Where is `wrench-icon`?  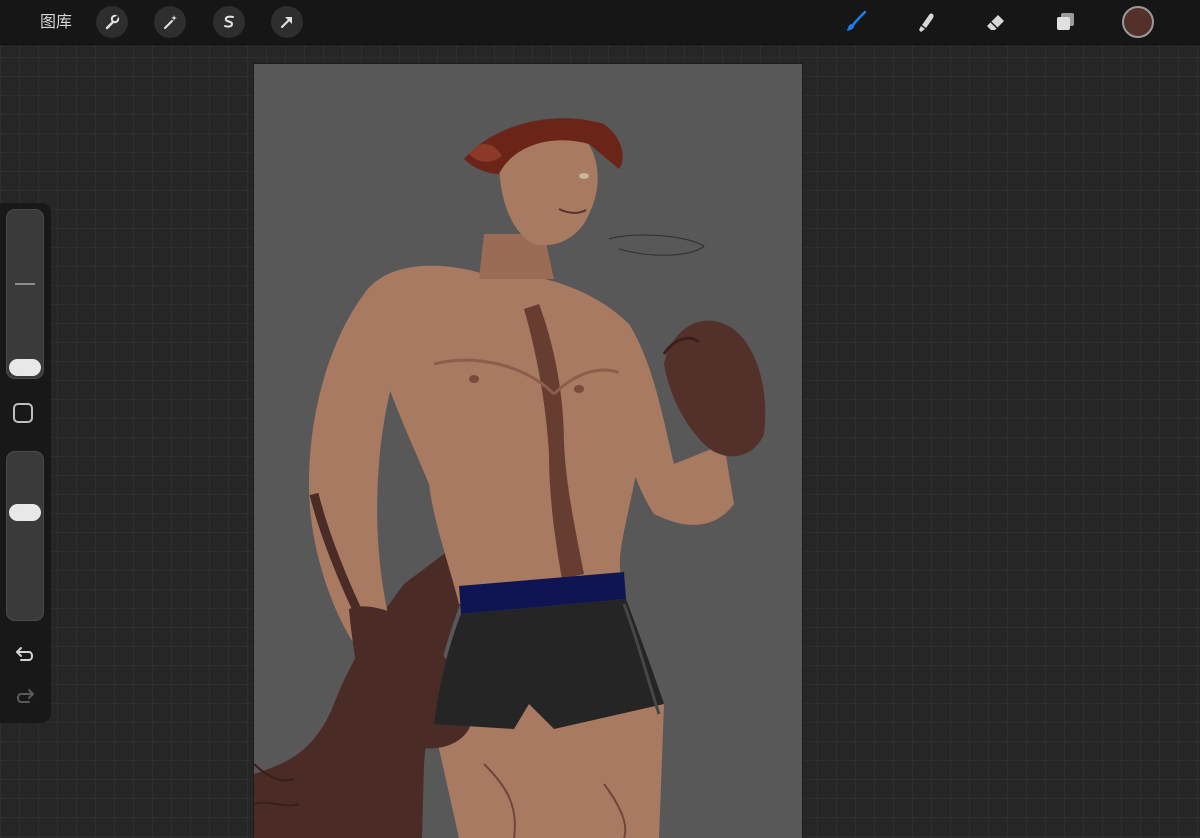
wrench-icon is located at coordinates (112, 22).